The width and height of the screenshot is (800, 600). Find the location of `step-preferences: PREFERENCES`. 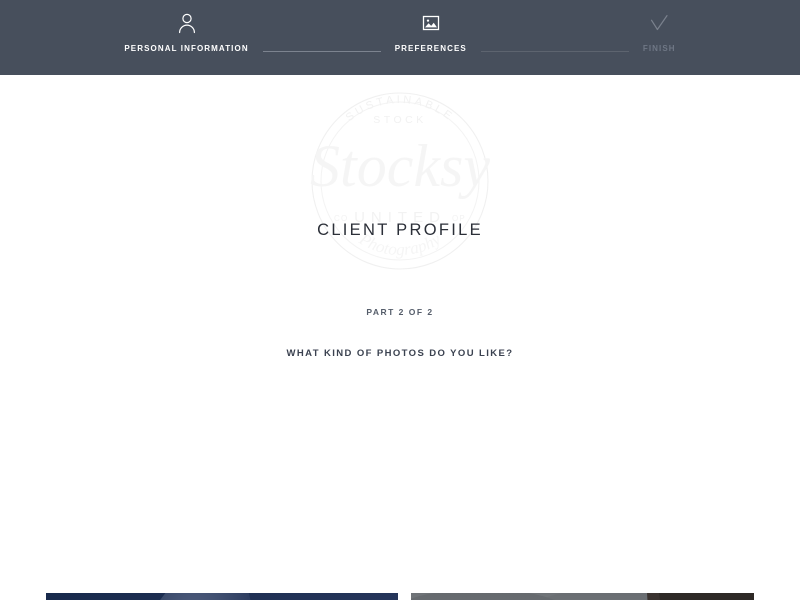

step-preferences: PREFERENCES is located at coordinates (431, 26).